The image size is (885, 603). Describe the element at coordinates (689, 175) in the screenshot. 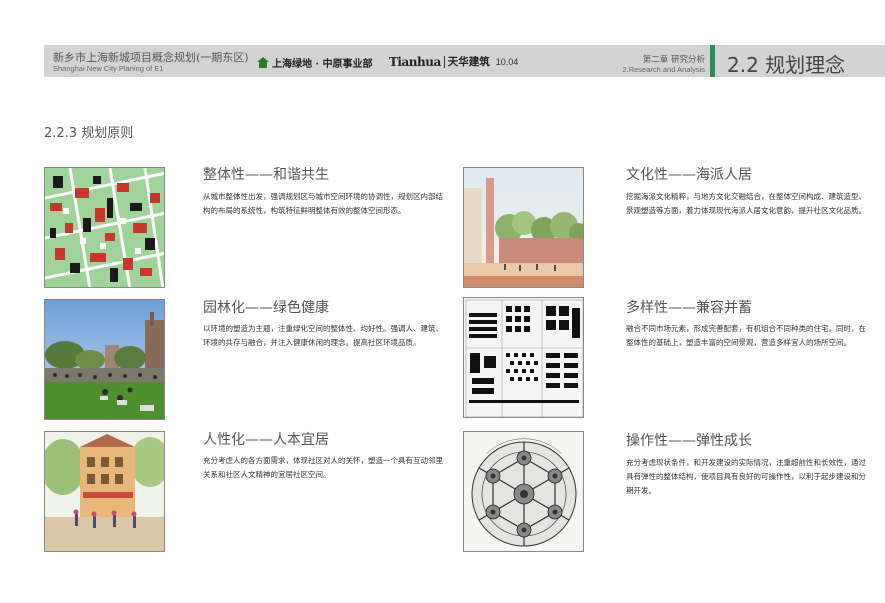

I see `principle-title-culture: 文化性——海派人居` at that location.